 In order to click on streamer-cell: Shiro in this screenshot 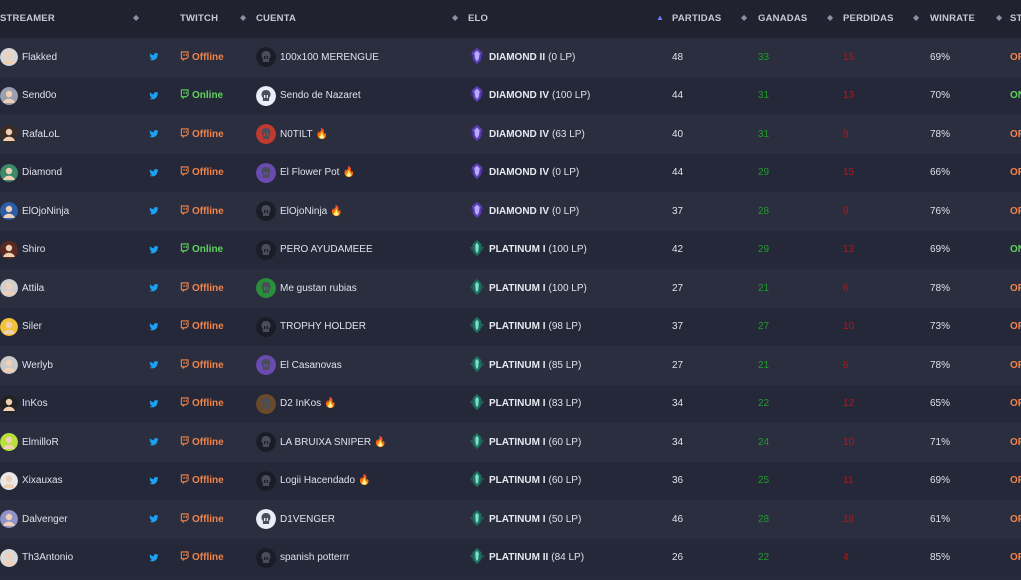, I will do `click(22, 250)`.